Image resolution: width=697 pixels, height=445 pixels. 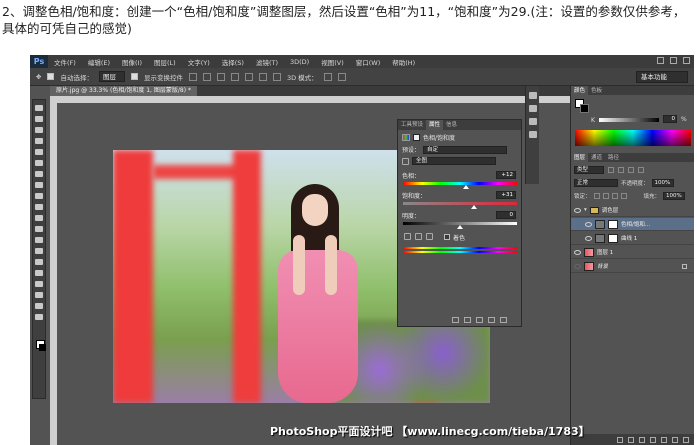 I want to click on show-transform-checkbox, so click(x=134, y=76).